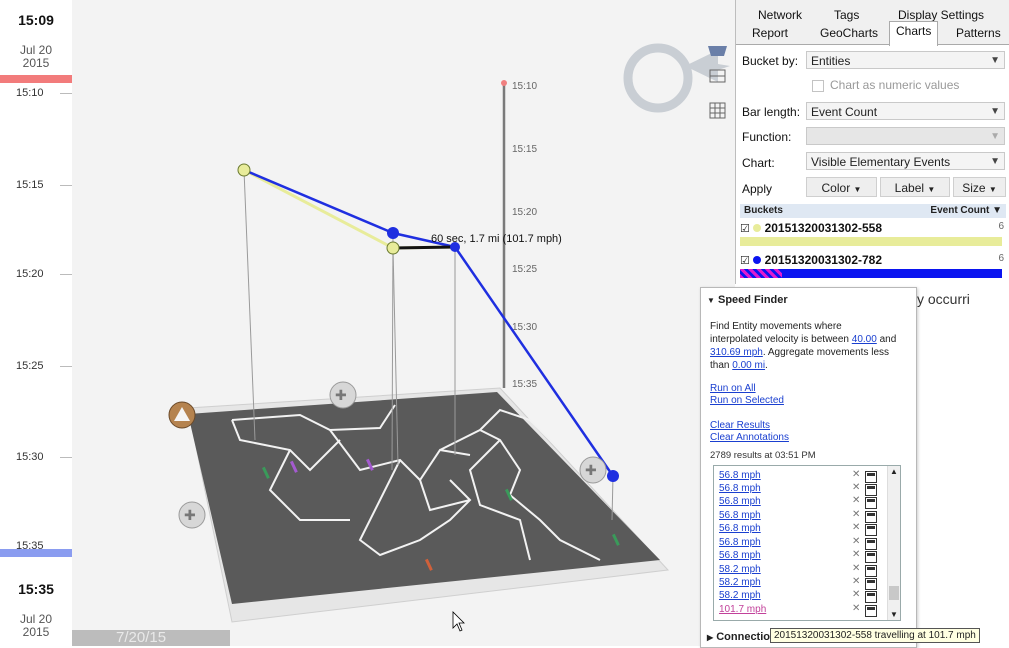 This screenshot has width=1009, height=648. What do you see at coordinates (864, 339) in the screenshot?
I see `min-speed-link: 40.00` at bounding box center [864, 339].